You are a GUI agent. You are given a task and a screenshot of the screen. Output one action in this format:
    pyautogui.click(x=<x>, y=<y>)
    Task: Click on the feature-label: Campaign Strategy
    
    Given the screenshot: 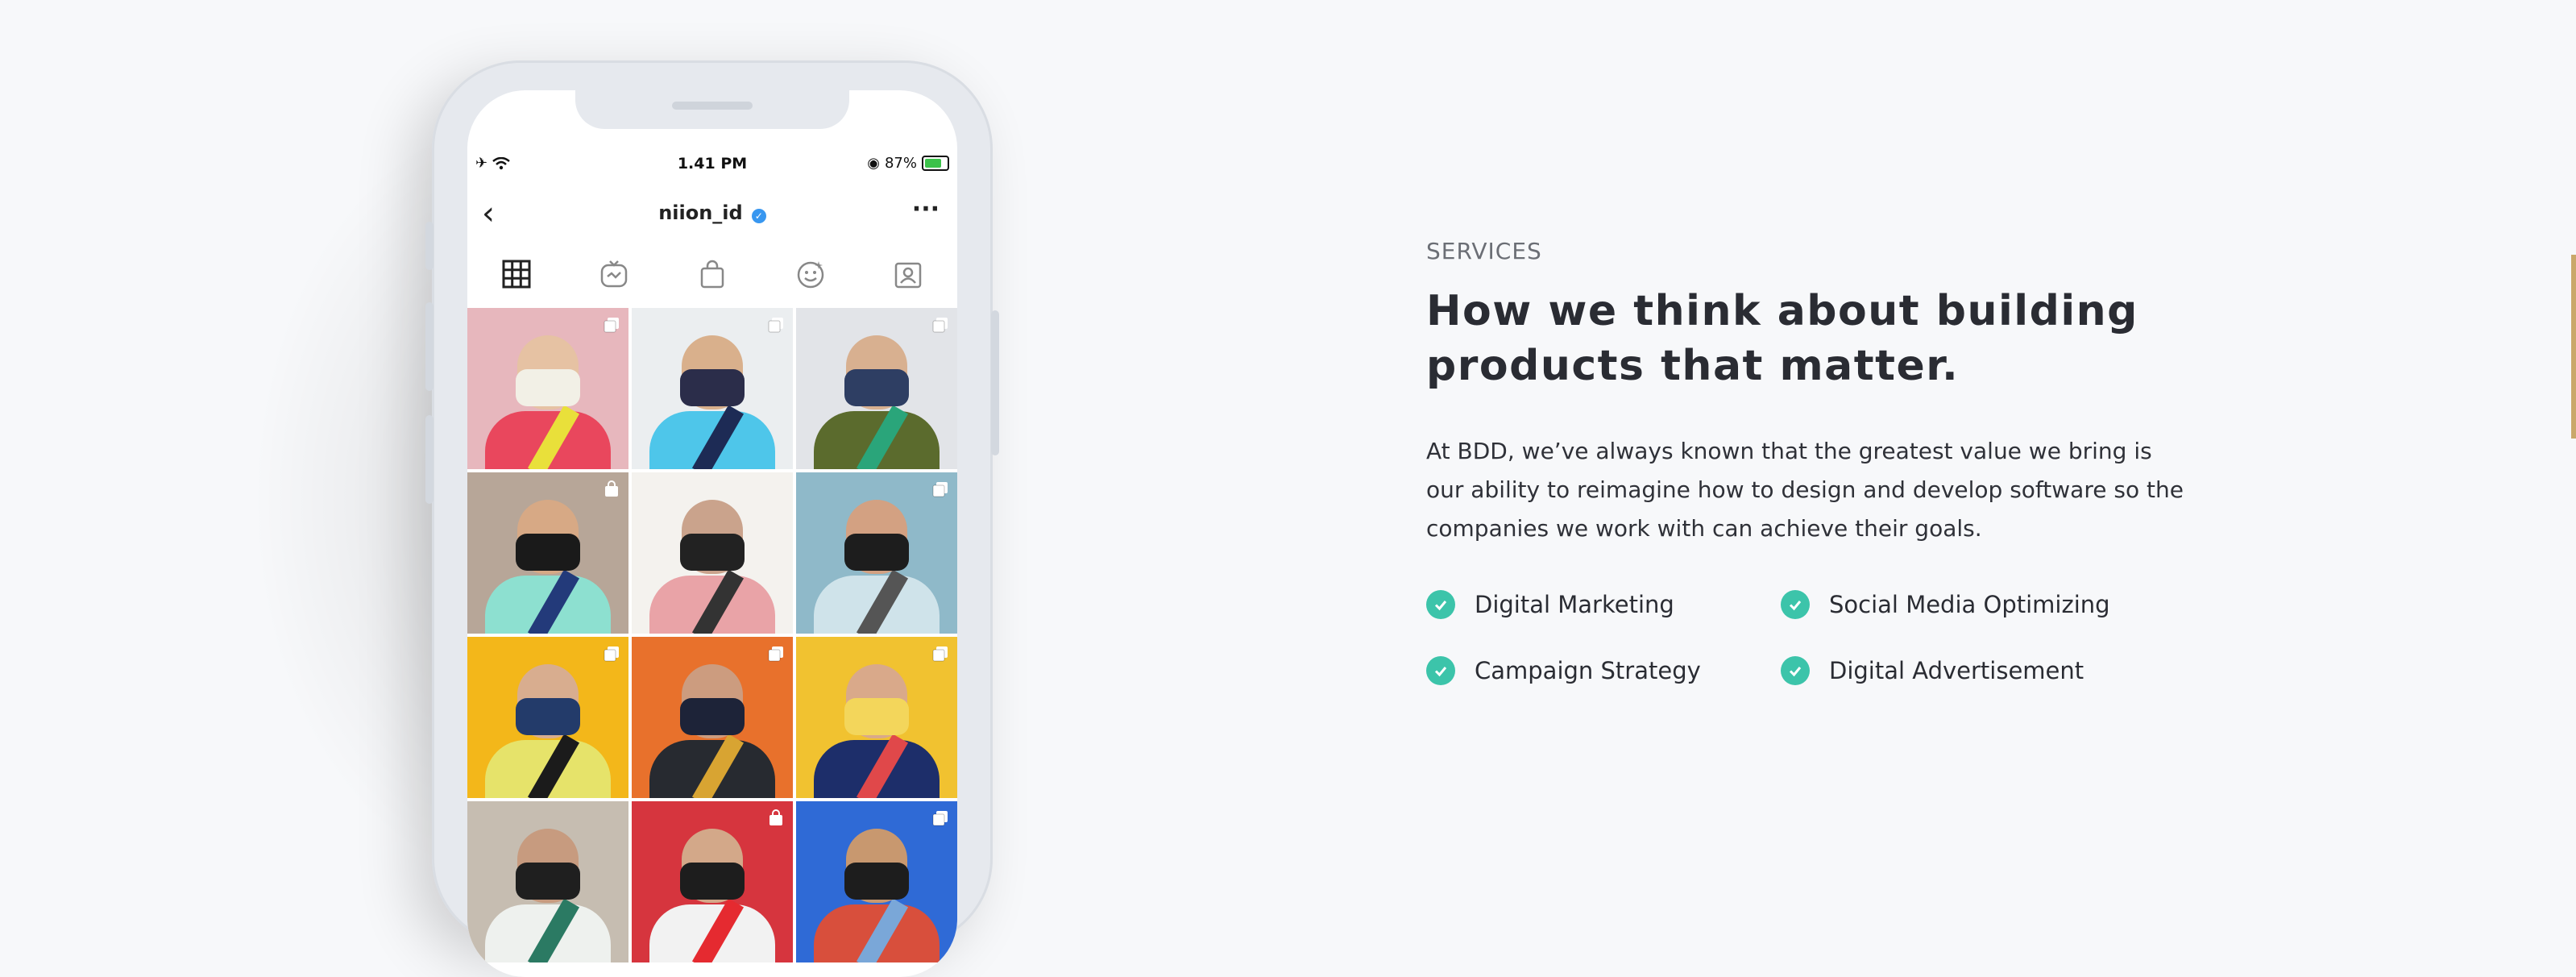 What is the action you would take?
    pyautogui.click(x=1588, y=670)
    